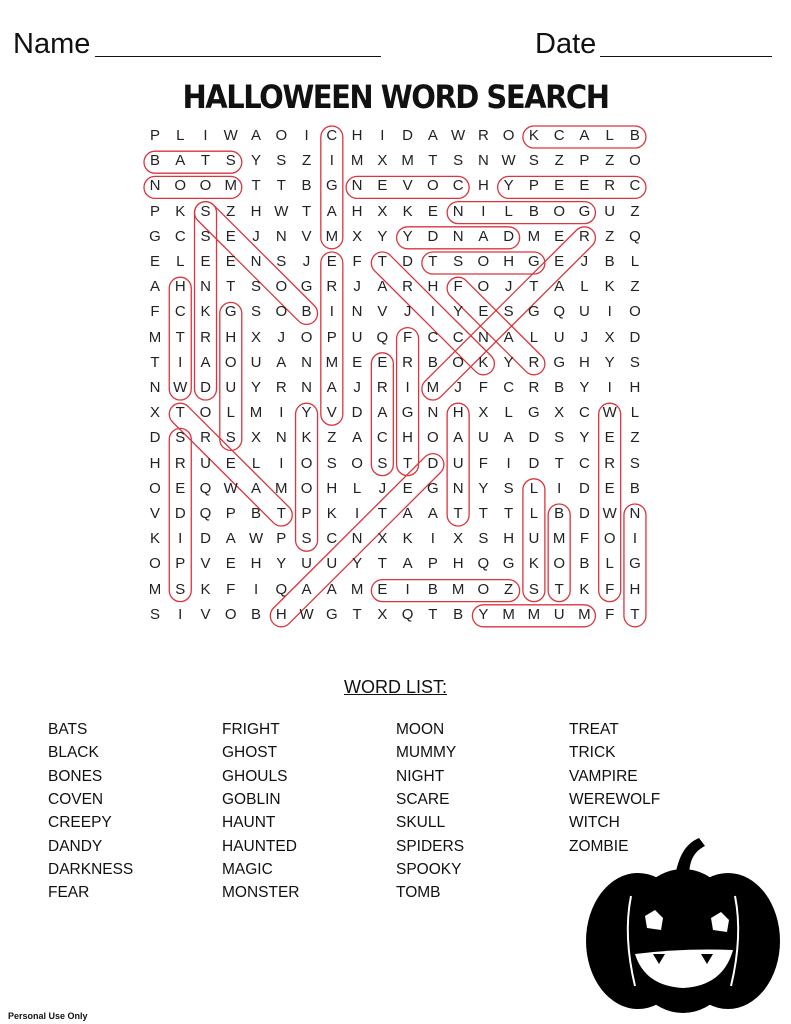  What do you see at coordinates (69, 893) in the screenshot?
I see `word-list-item: FEAR` at bounding box center [69, 893].